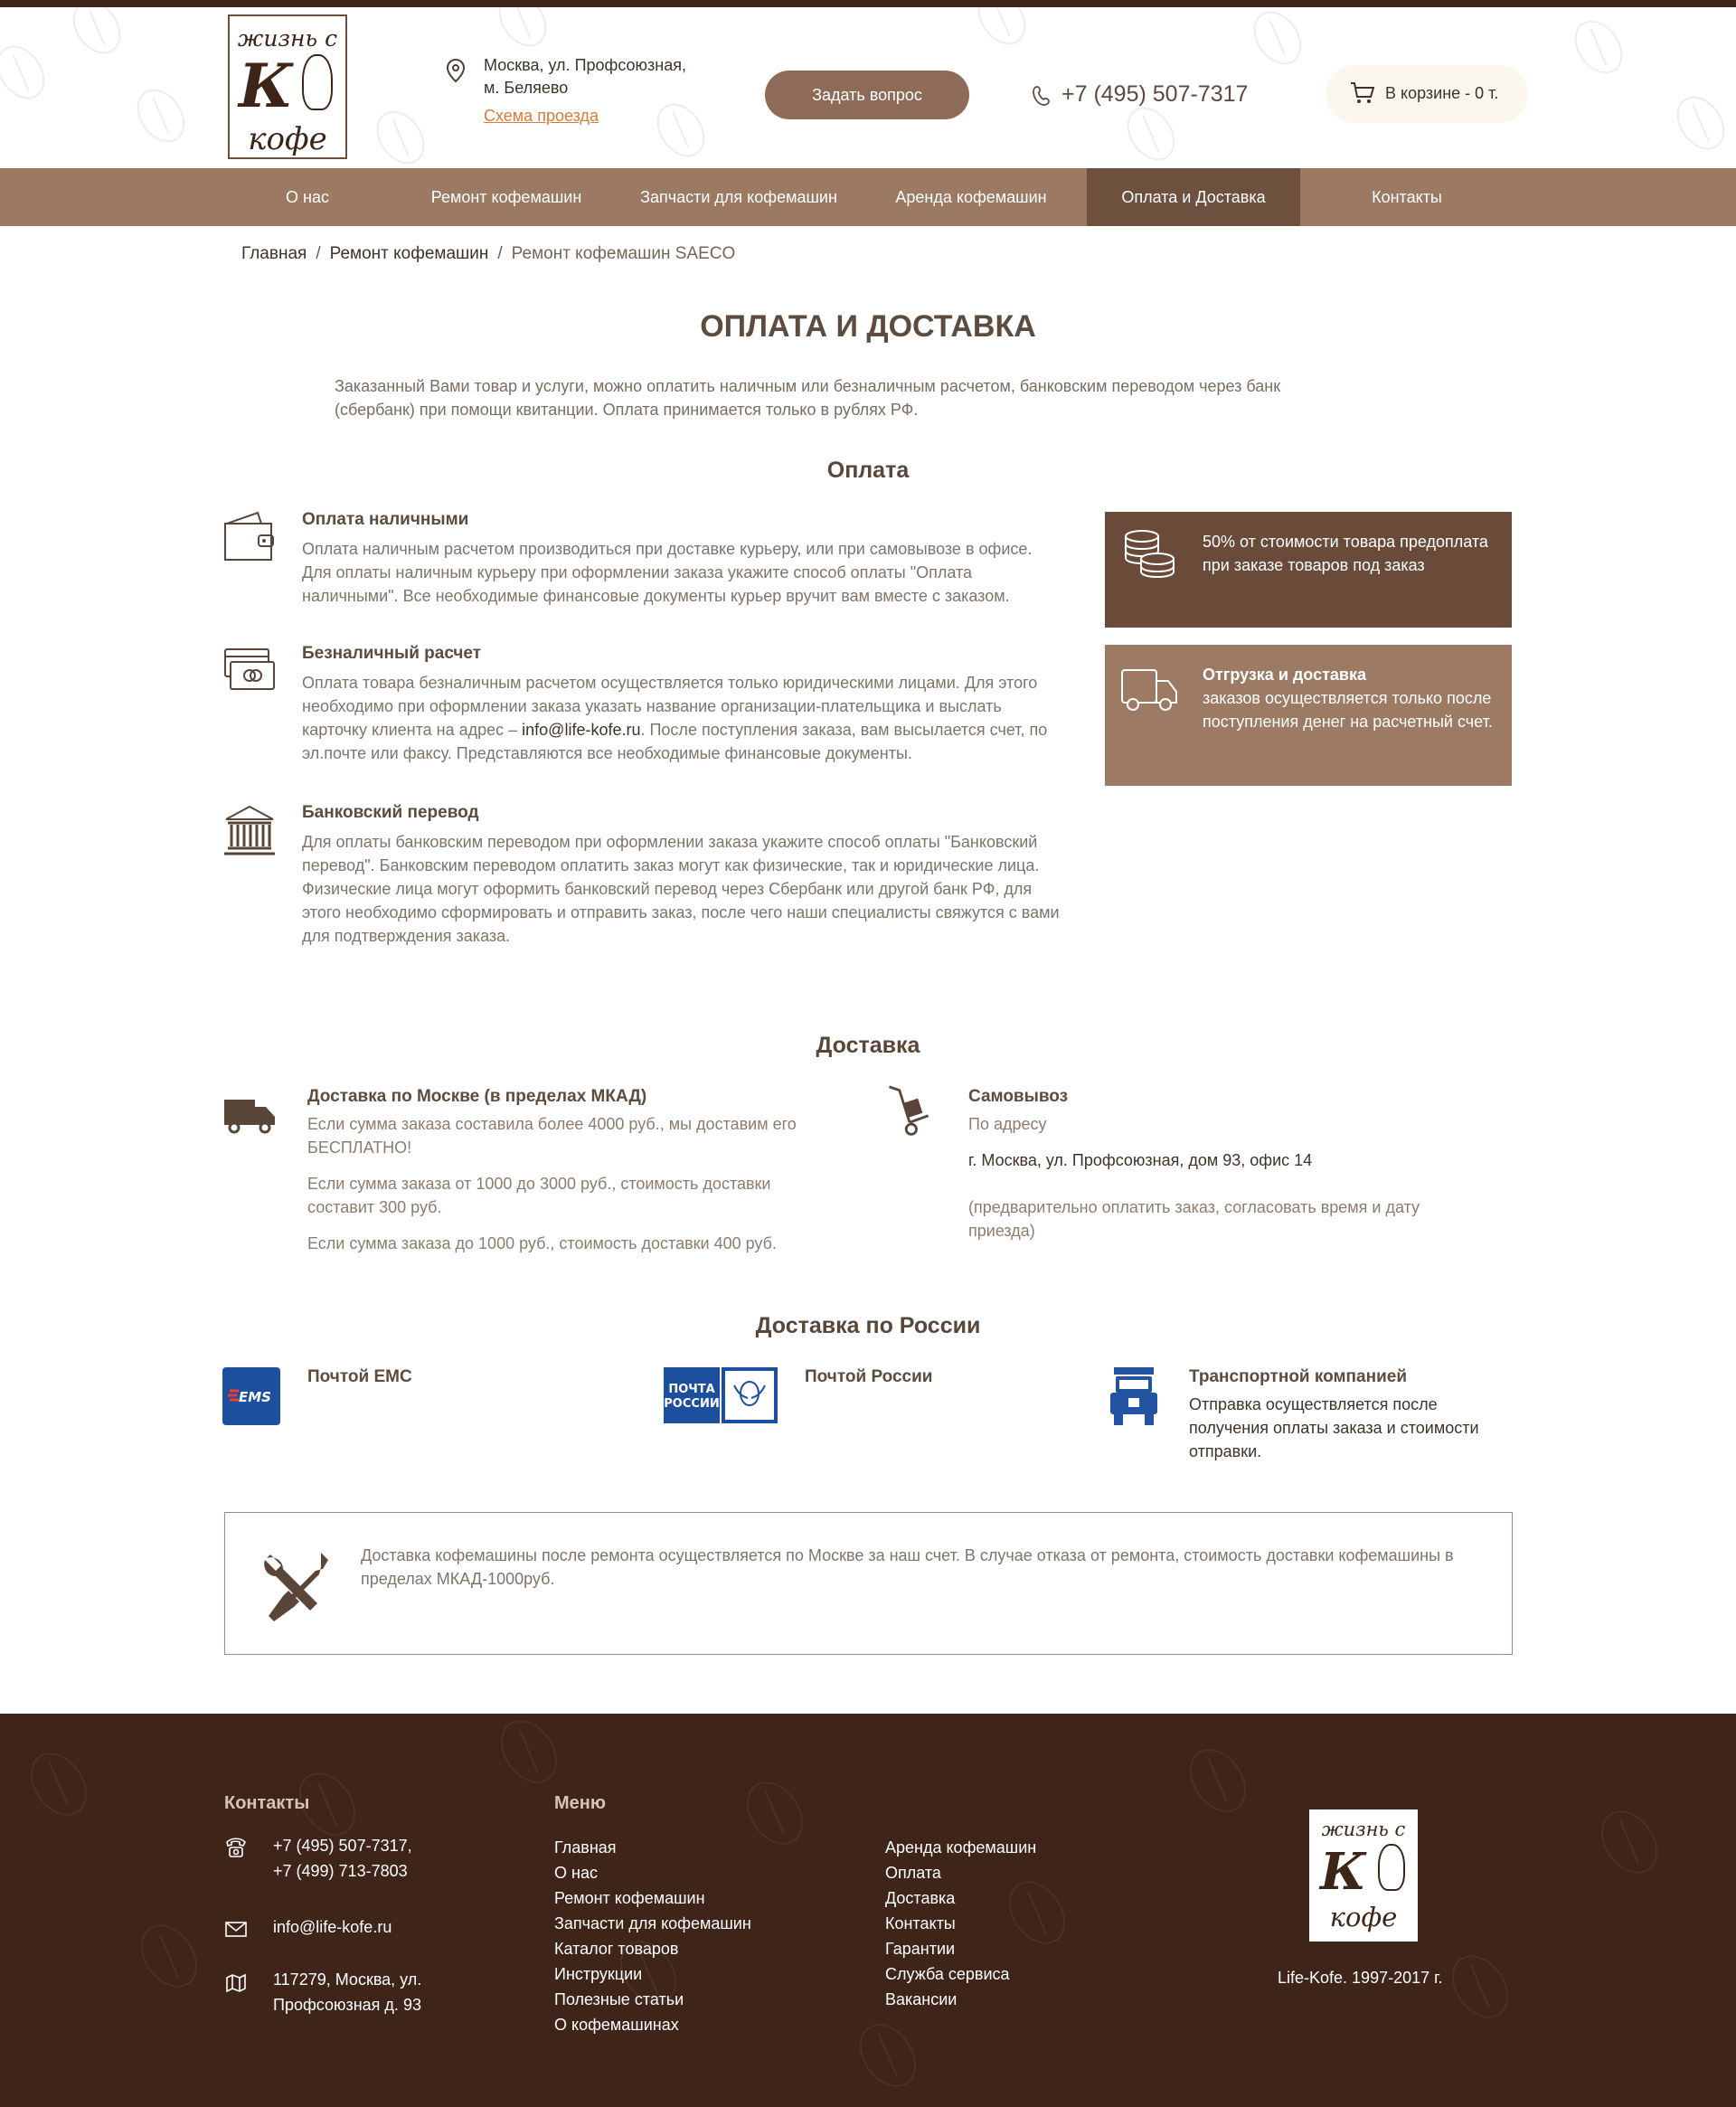 The width and height of the screenshot is (1736, 2107). What do you see at coordinates (690, 2024) in the screenshot?
I see `footer-menu-link: О кофемашинах` at bounding box center [690, 2024].